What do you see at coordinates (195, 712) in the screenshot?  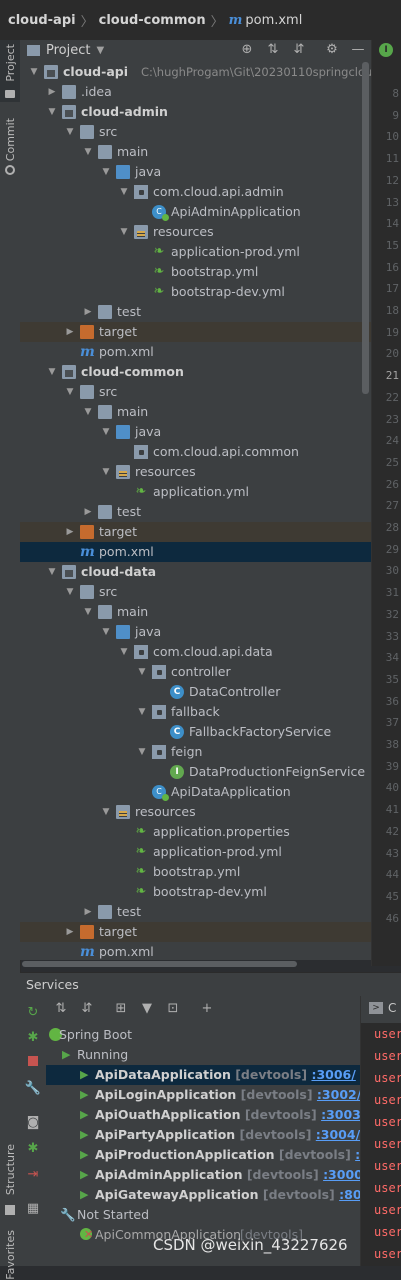 I see `tree-row: ▼ fallback` at bounding box center [195, 712].